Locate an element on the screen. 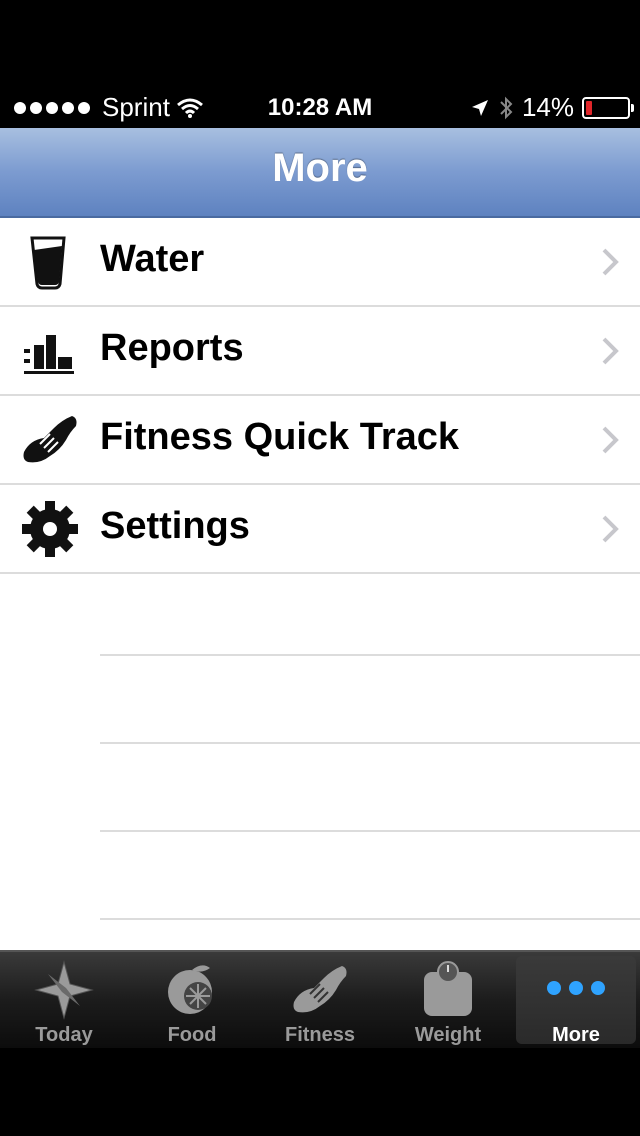  gear-icon is located at coordinates (50, 529).